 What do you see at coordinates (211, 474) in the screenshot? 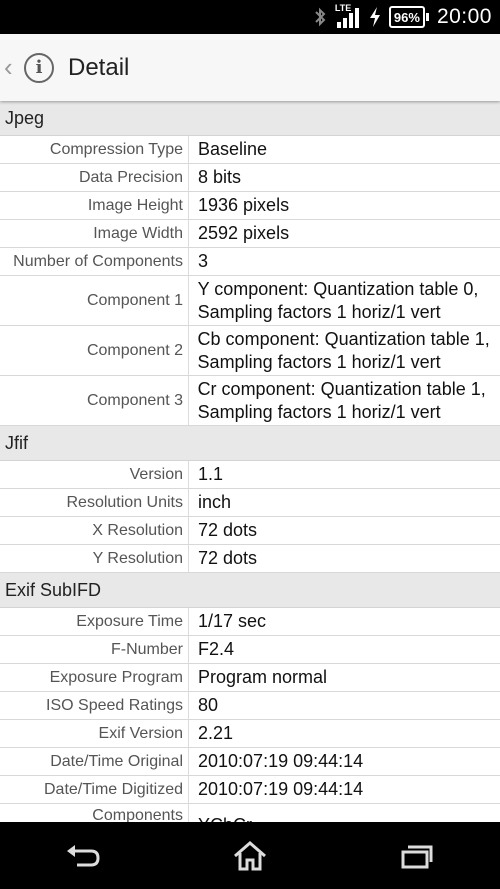
I see `row-value: 1.1` at bounding box center [211, 474].